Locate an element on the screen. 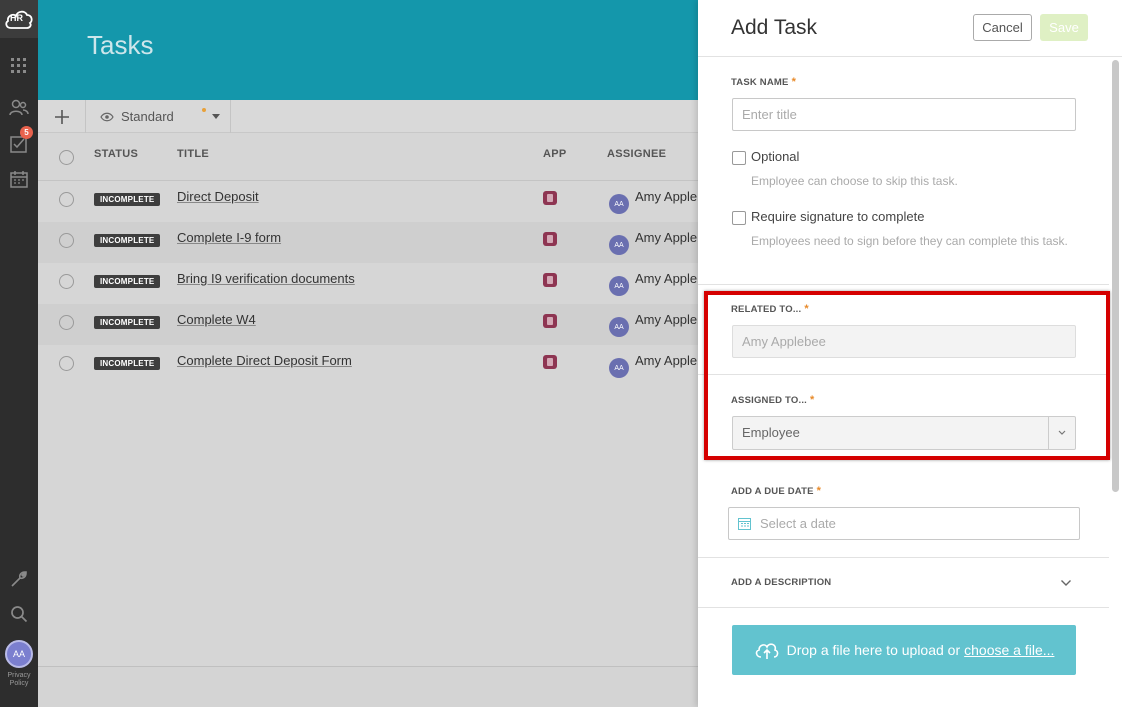  wrench-icon is located at coordinates (19, 579).